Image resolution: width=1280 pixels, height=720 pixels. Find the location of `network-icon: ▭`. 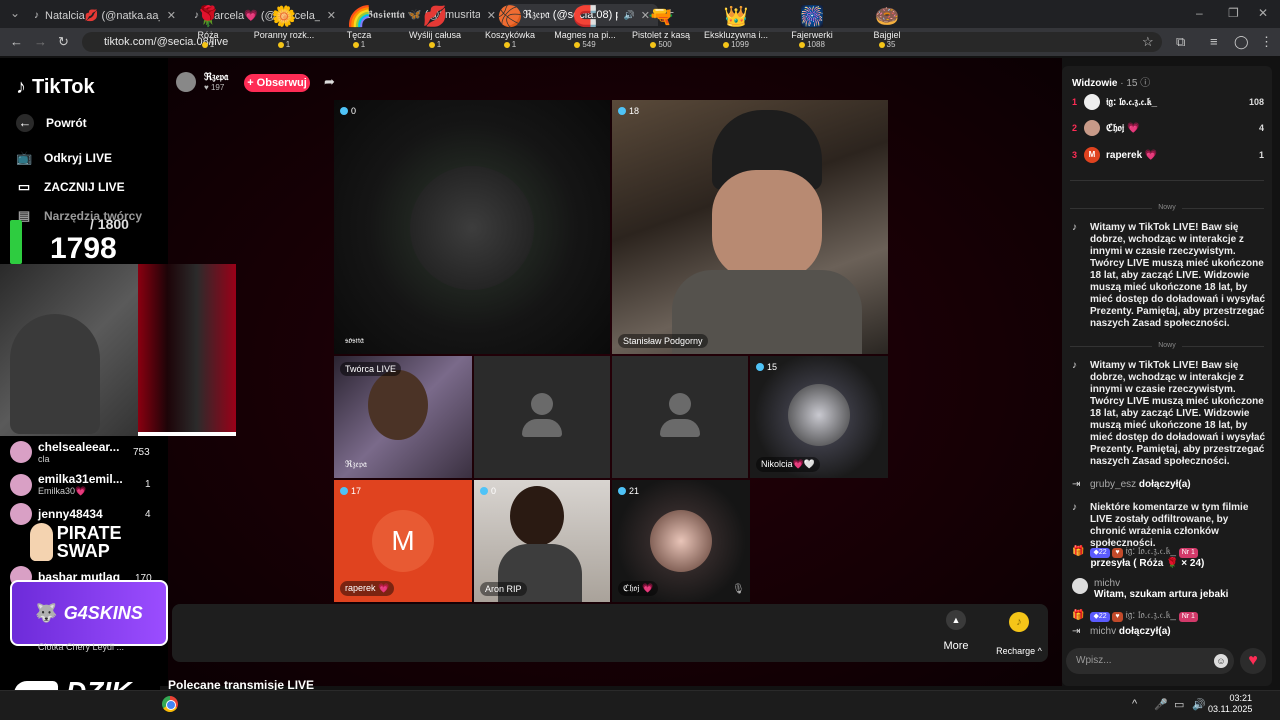

network-icon: ▭ is located at coordinates (1179, 704).